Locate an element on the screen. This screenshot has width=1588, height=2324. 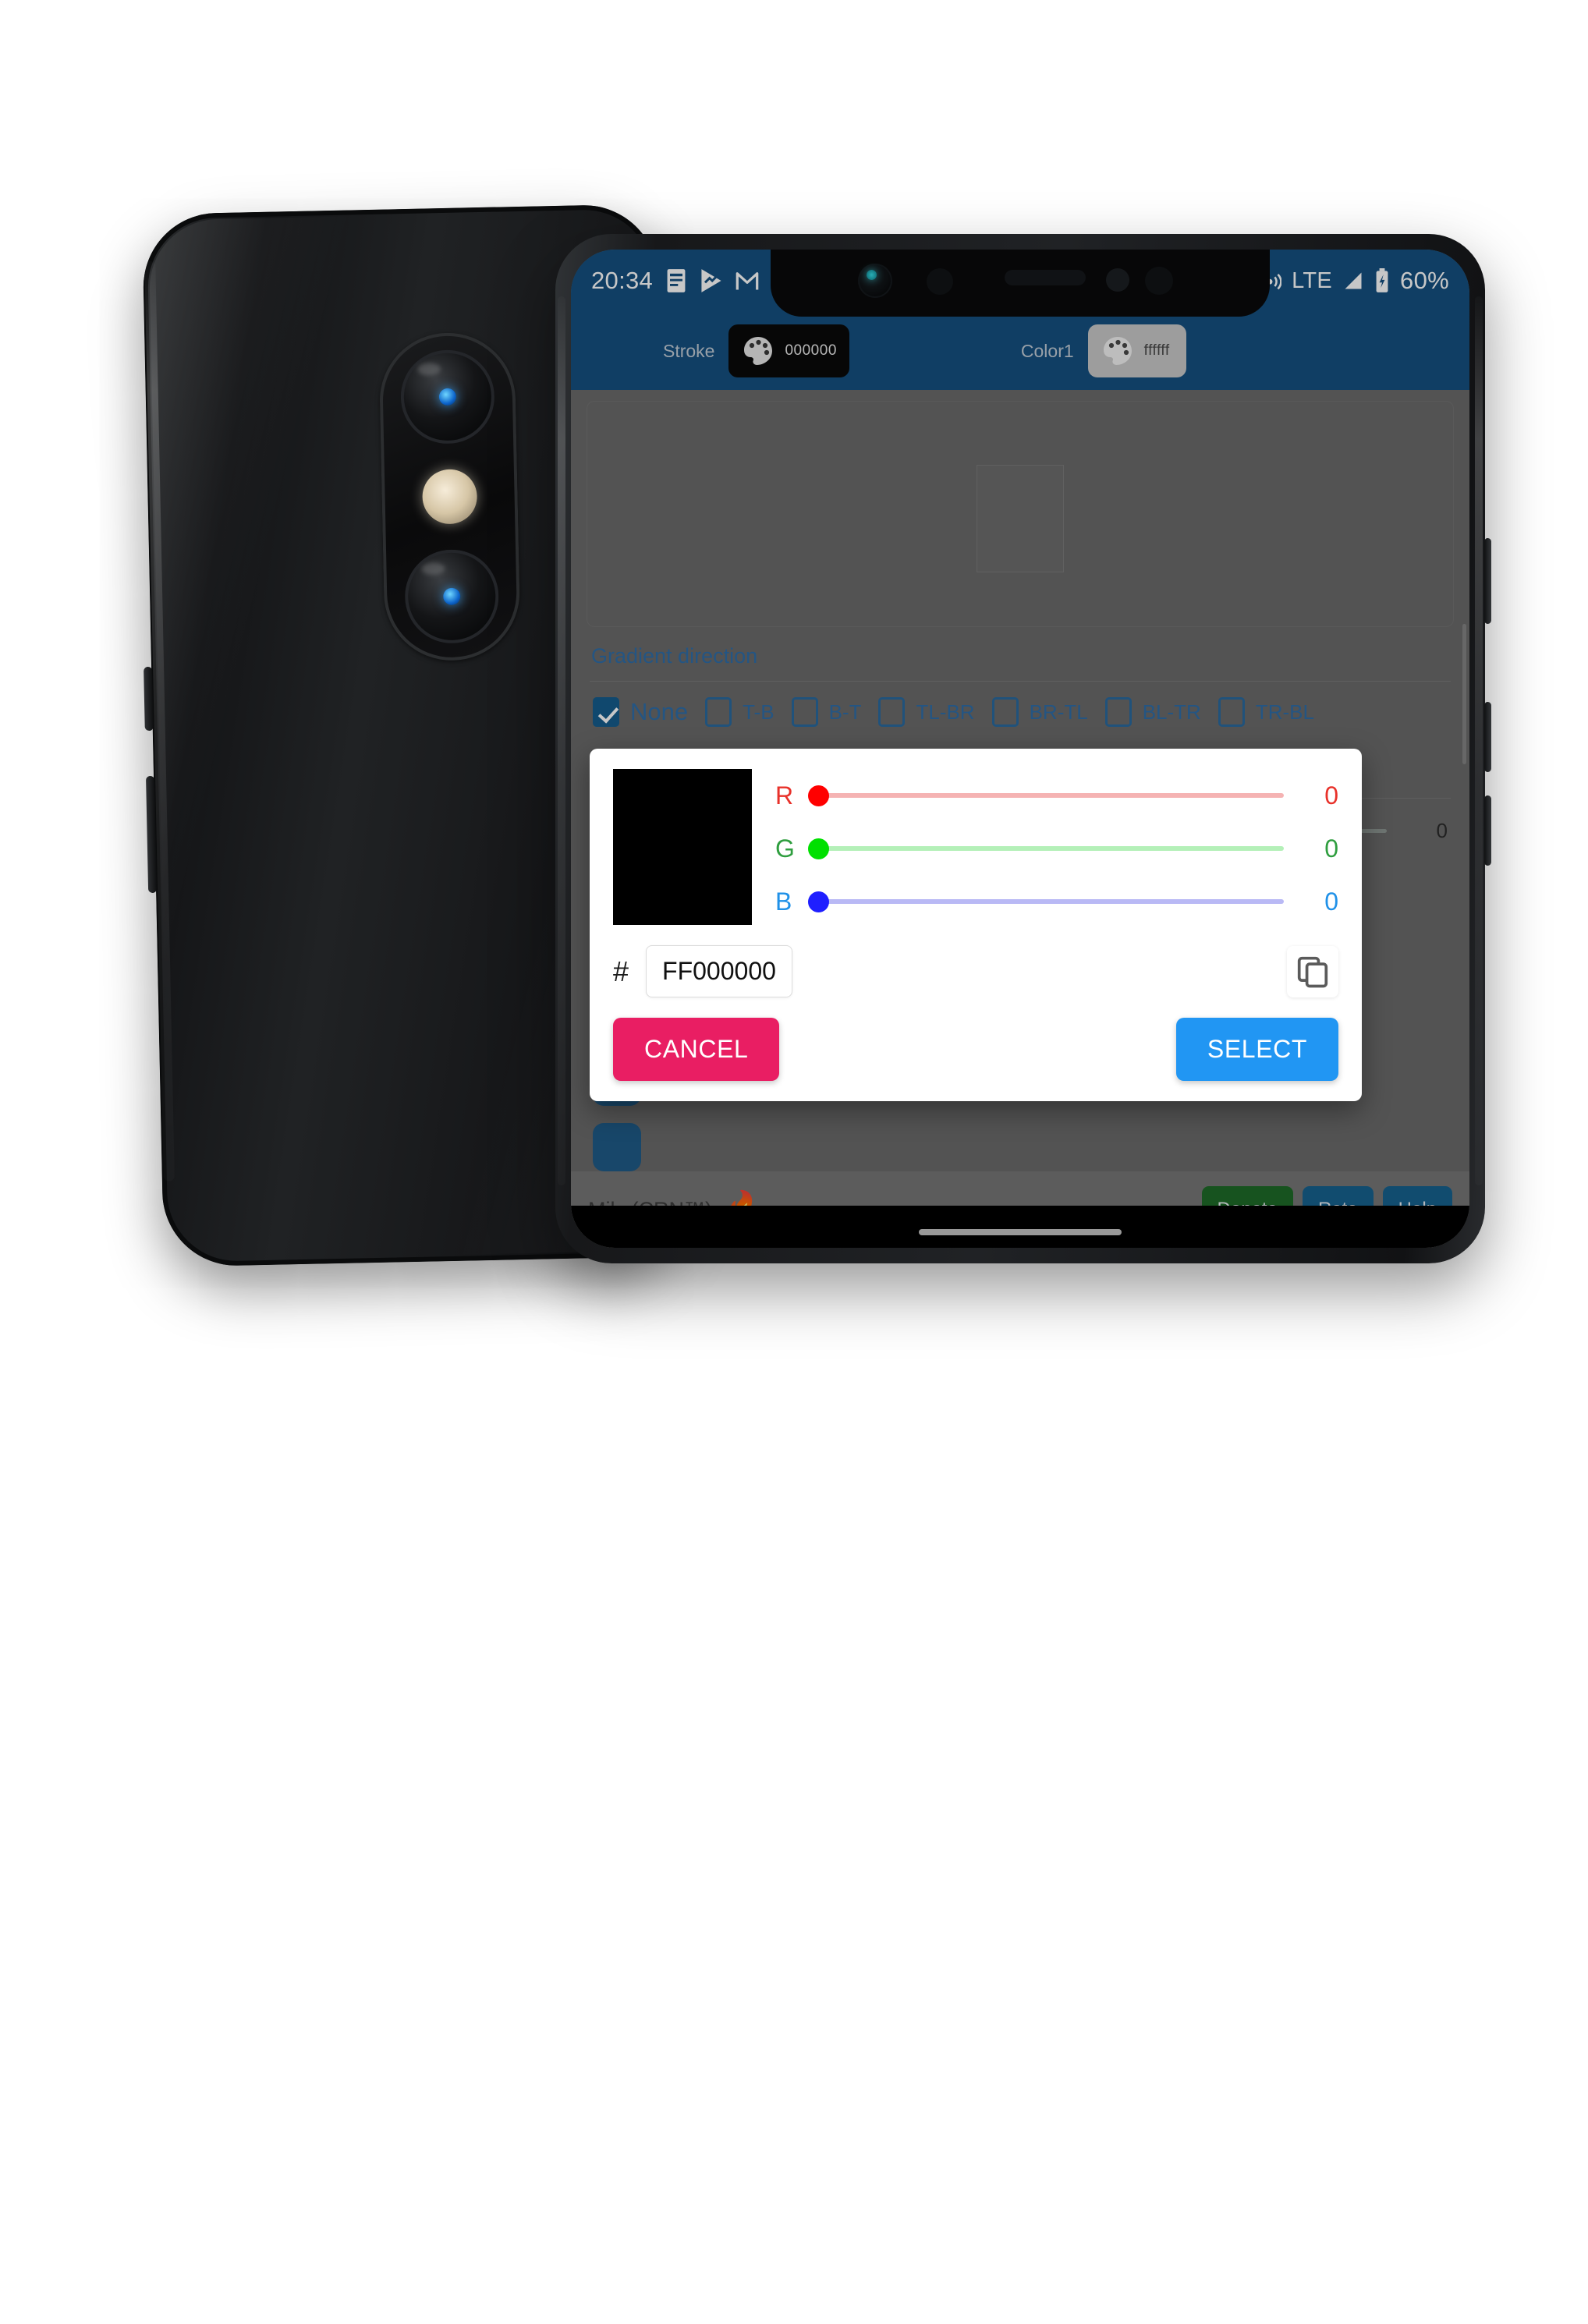
rgb-row-blue: B 0 is located at coordinates (1056, 901).